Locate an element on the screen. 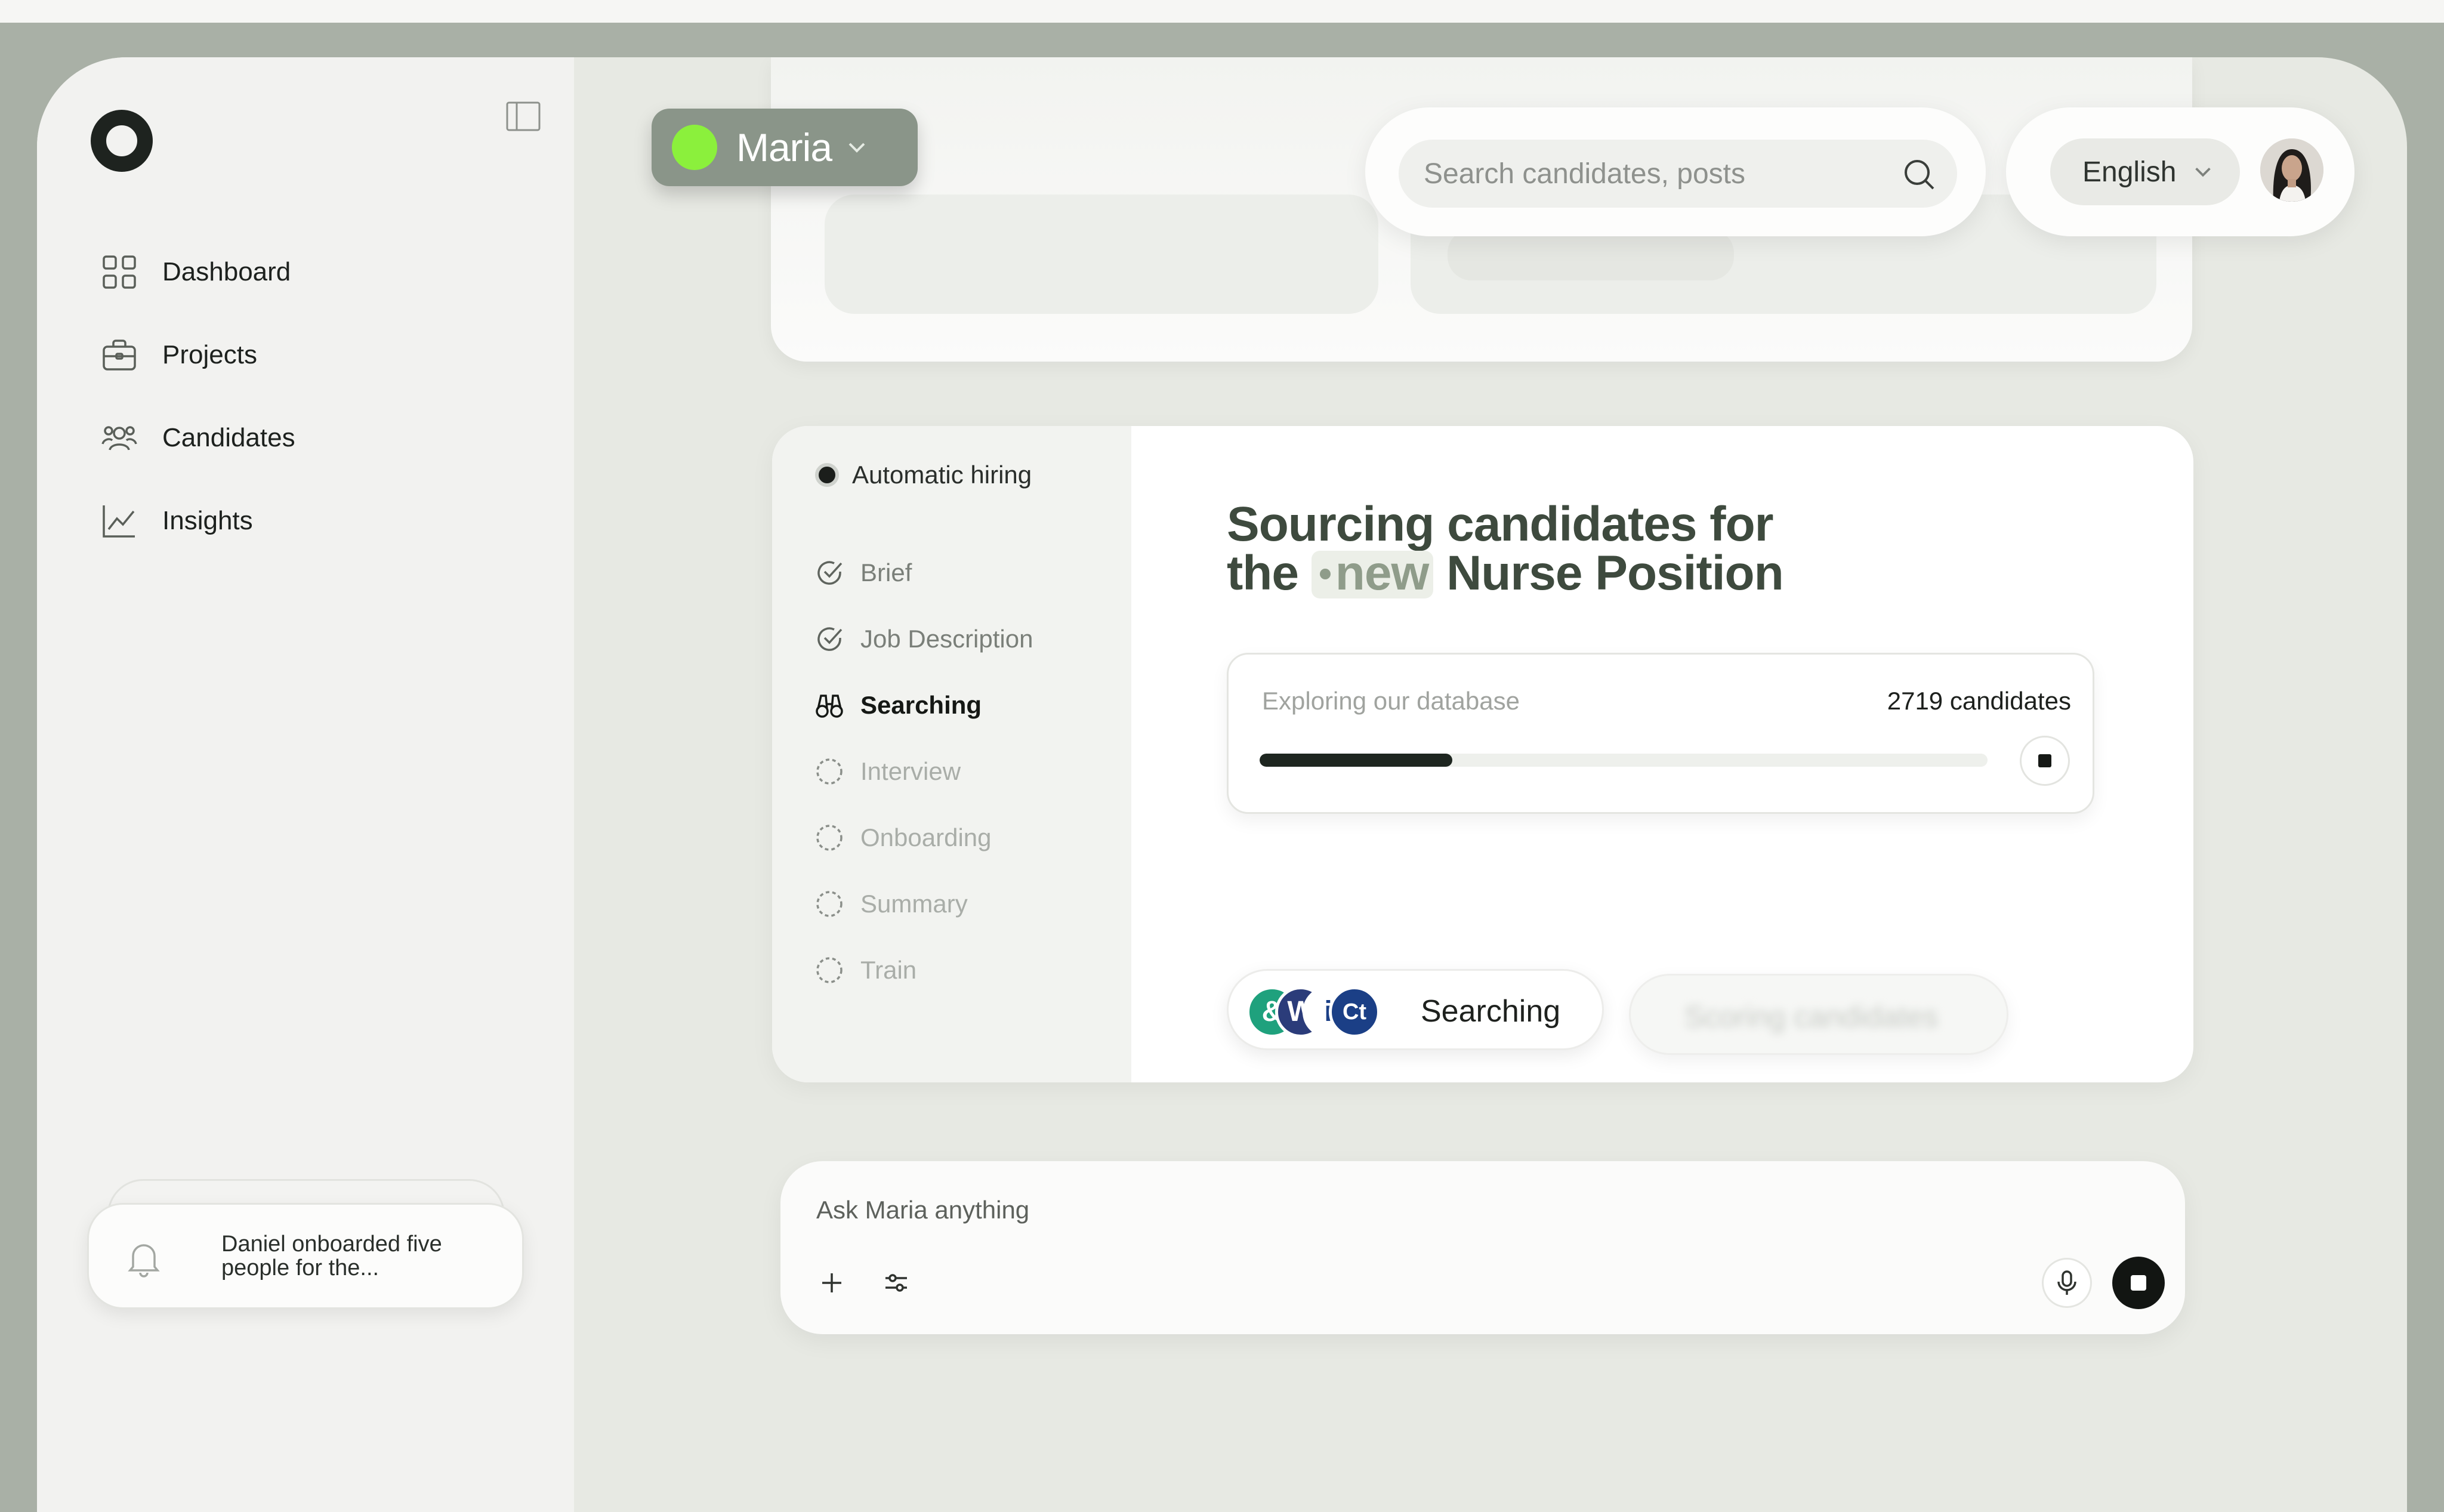 This screenshot has height=1512, width=2444. search-container is located at coordinates (1675, 171).